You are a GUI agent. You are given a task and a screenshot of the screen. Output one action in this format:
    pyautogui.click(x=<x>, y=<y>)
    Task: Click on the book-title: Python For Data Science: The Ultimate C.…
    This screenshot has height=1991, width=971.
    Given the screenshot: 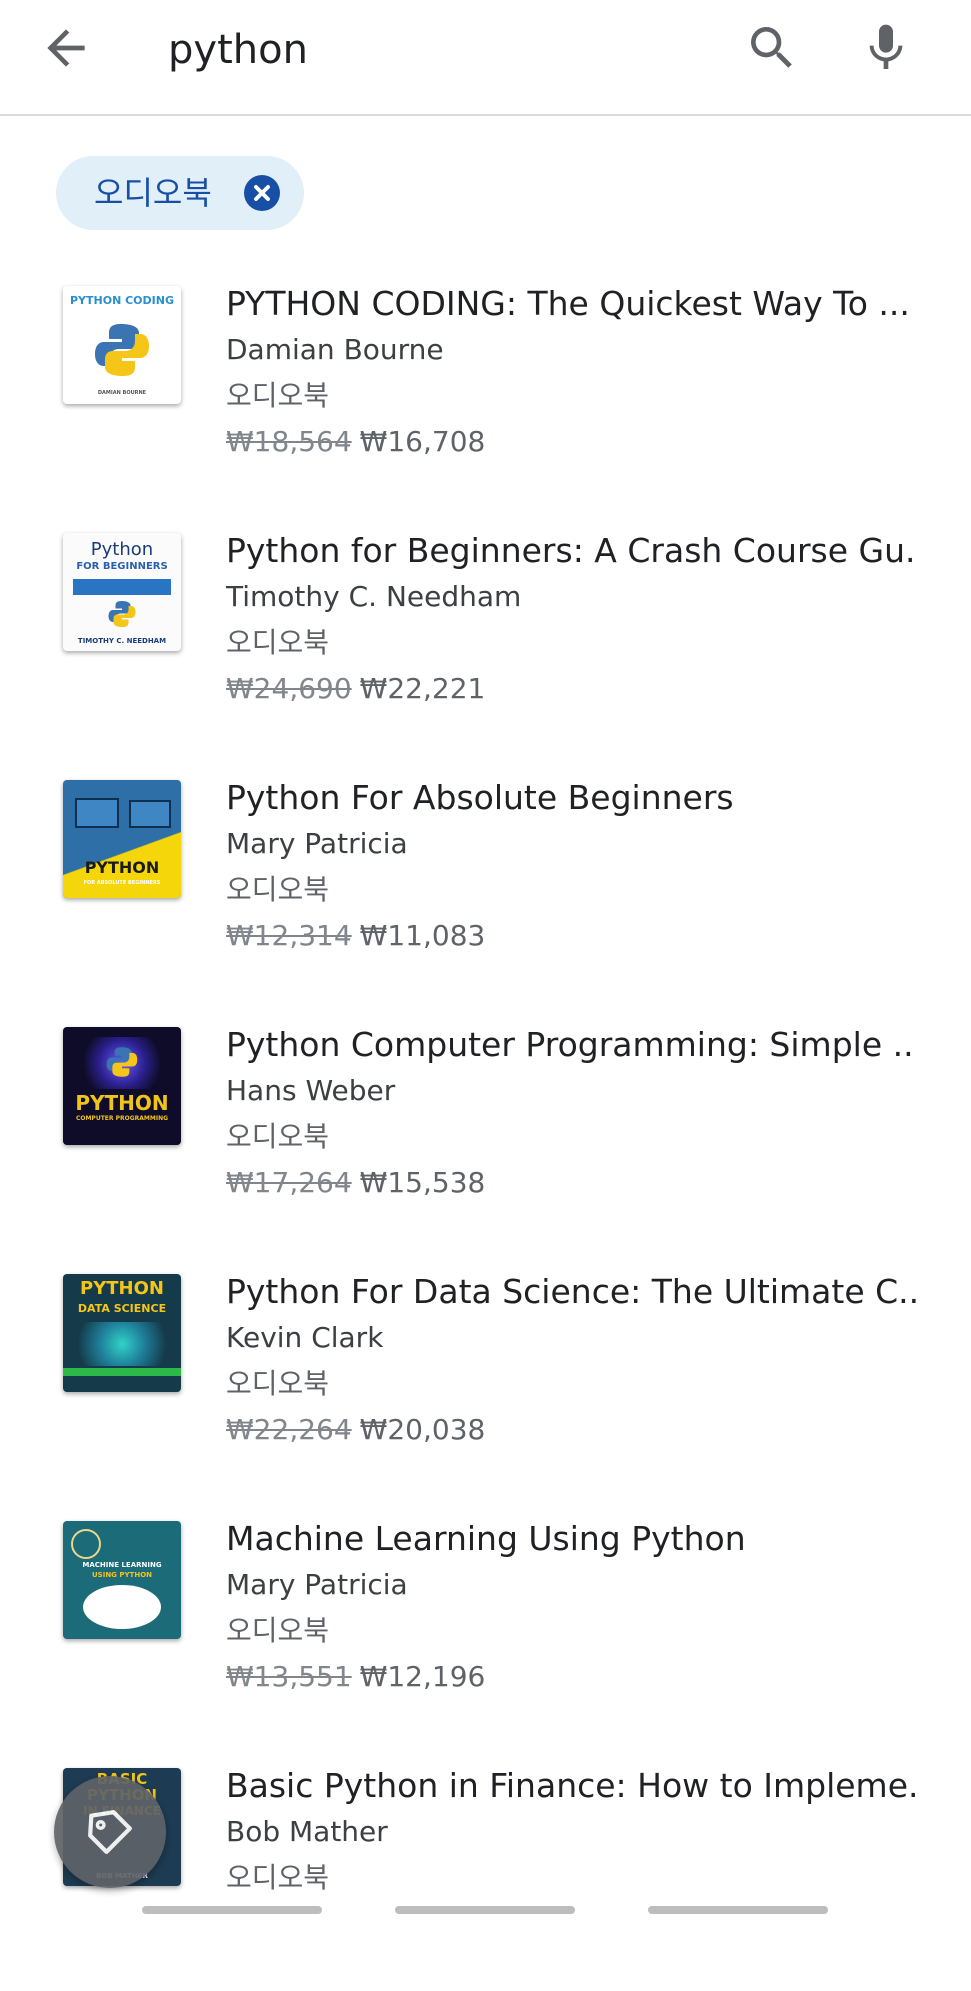 What is the action you would take?
    pyautogui.click(x=571, y=1291)
    